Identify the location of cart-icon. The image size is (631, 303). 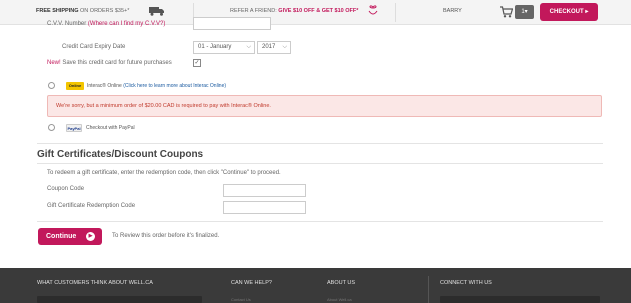
(506, 12).